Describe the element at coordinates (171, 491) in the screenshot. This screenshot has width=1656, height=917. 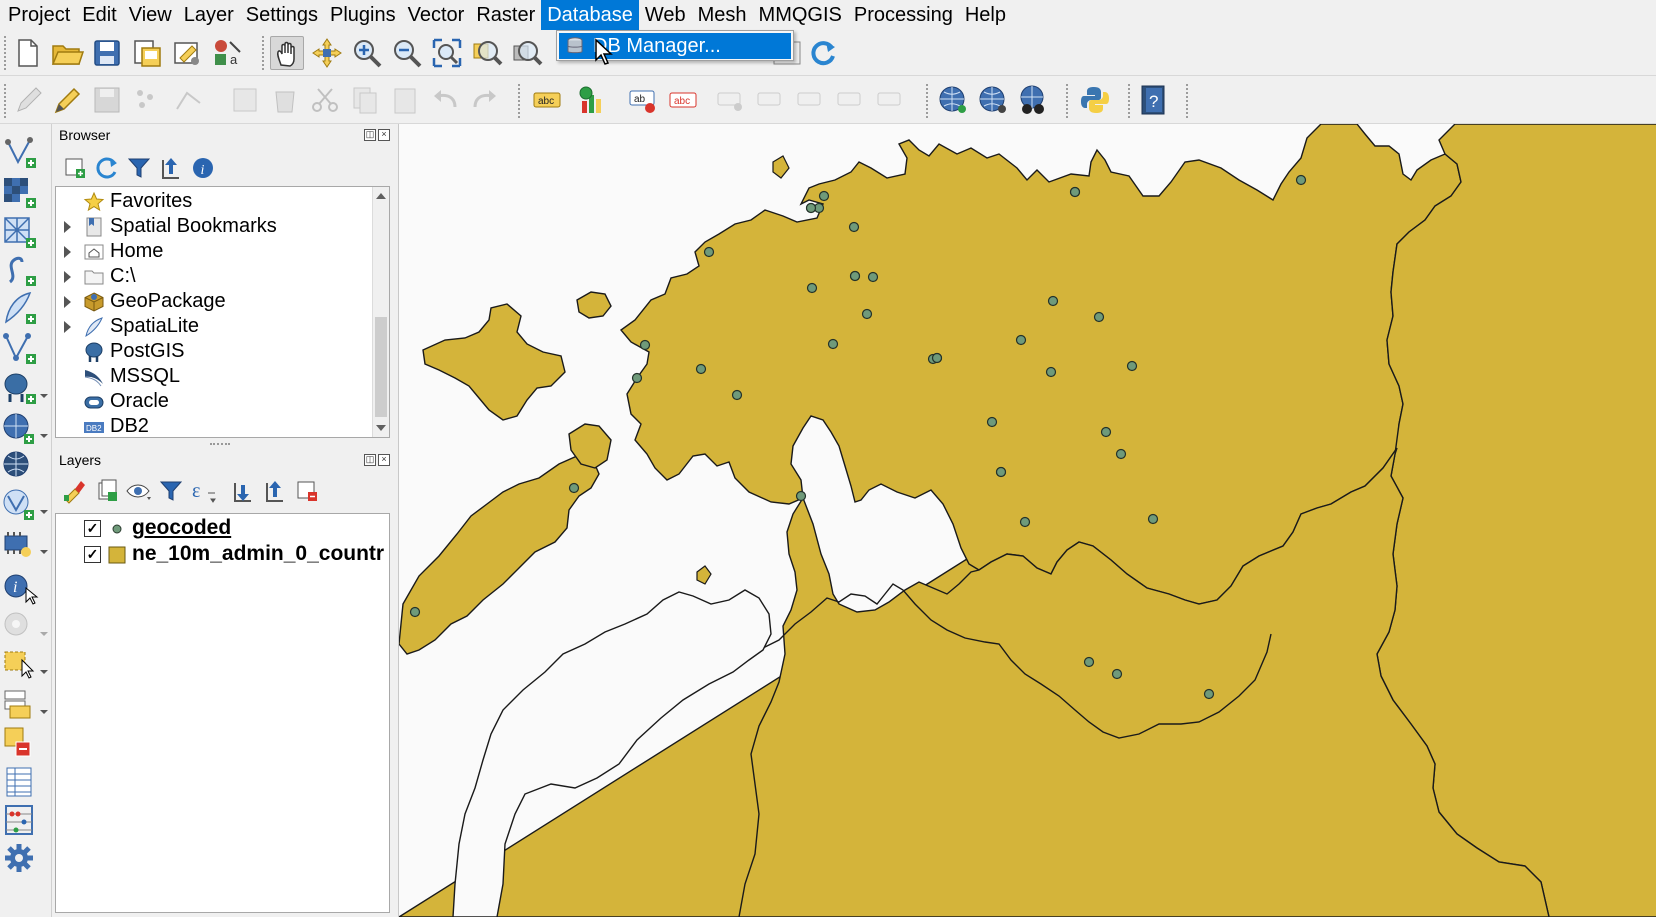
I see `filter-legend-icon` at that location.